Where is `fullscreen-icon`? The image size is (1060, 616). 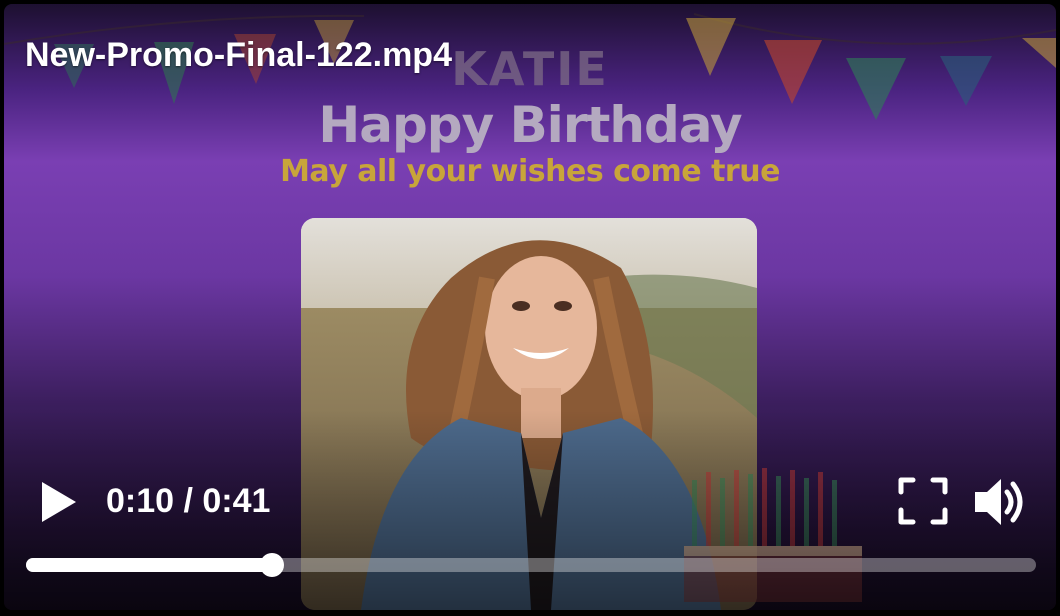
fullscreen-icon is located at coordinates (923, 501).